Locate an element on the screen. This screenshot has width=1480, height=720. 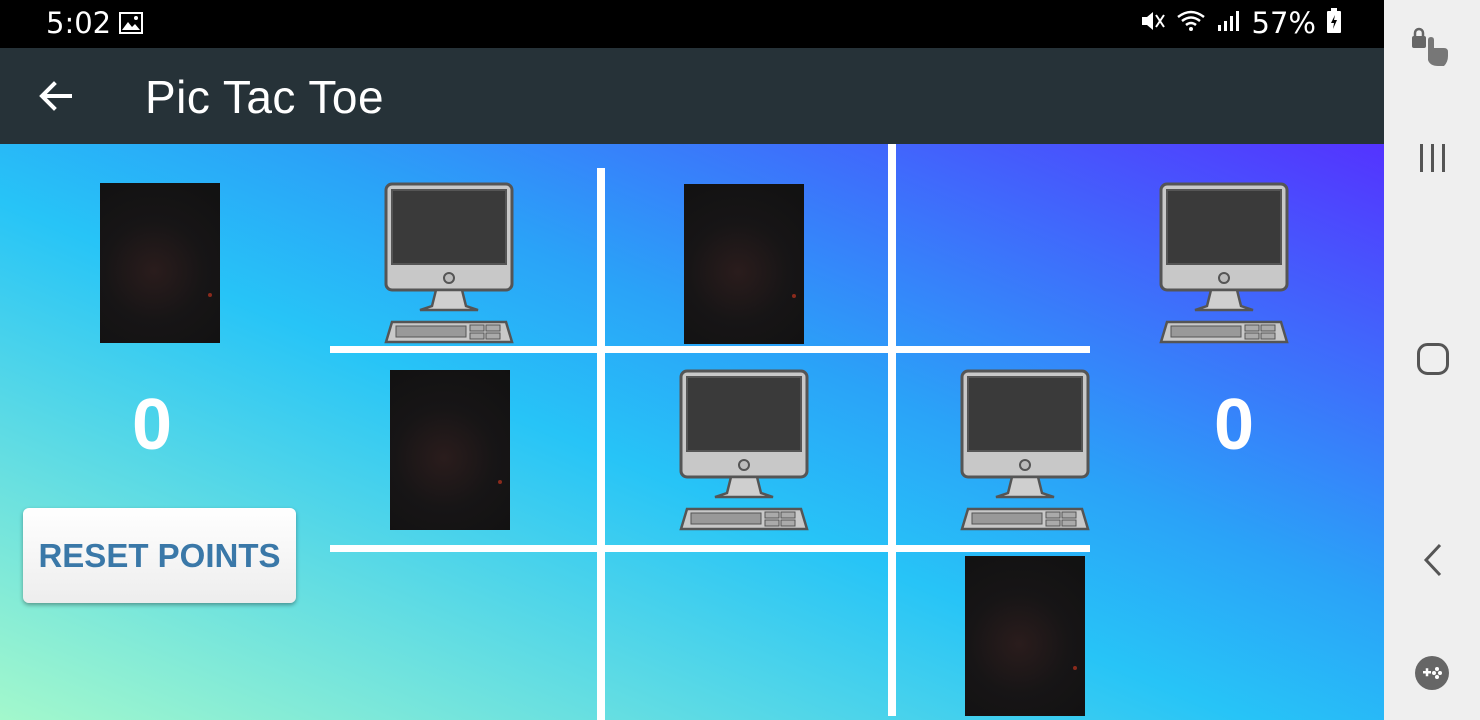
wifi-icon is located at coordinates (1191, 23).